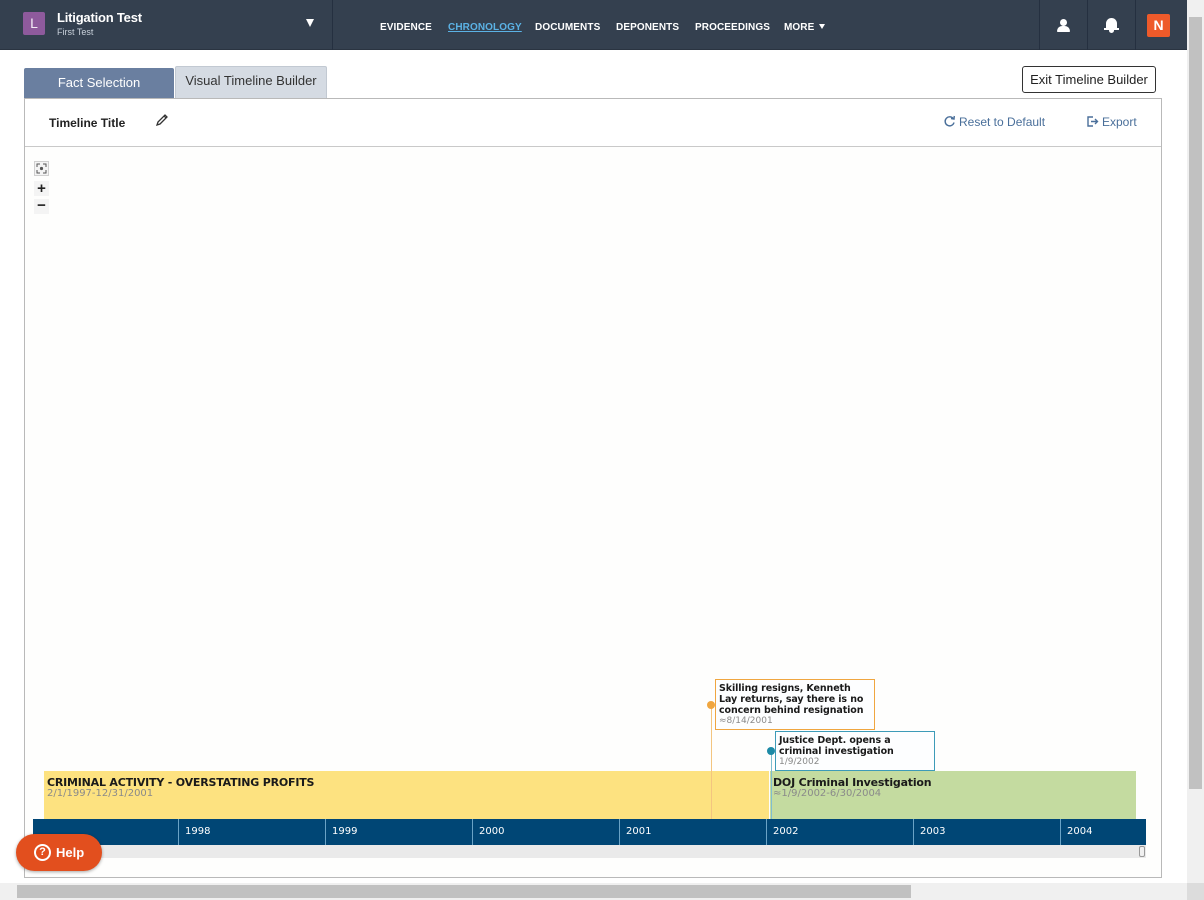  Describe the element at coordinates (41, 188) in the screenshot. I see `zoom-in-button: +` at that location.